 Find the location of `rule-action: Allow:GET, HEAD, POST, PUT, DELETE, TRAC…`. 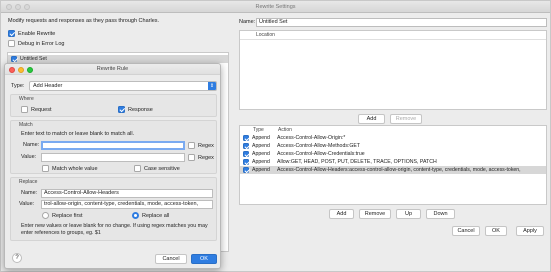

rule-action: Allow:GET, HEAD, POST, PUT, DELETE, TRAC… is located at coordinates (357, 162).